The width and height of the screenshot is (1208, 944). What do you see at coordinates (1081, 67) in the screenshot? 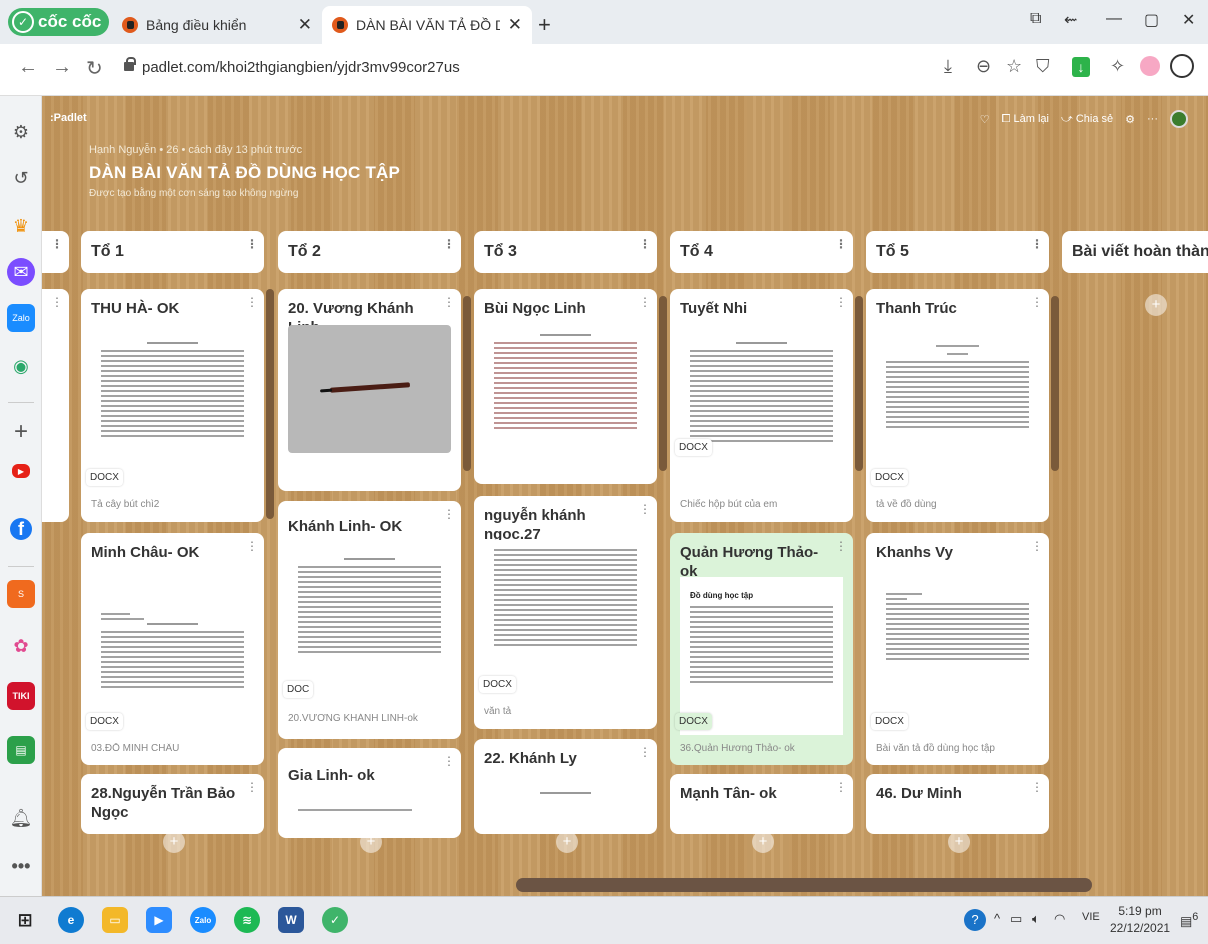
I see `downloads-icon: ↓` at bounding box center [1081, 67].